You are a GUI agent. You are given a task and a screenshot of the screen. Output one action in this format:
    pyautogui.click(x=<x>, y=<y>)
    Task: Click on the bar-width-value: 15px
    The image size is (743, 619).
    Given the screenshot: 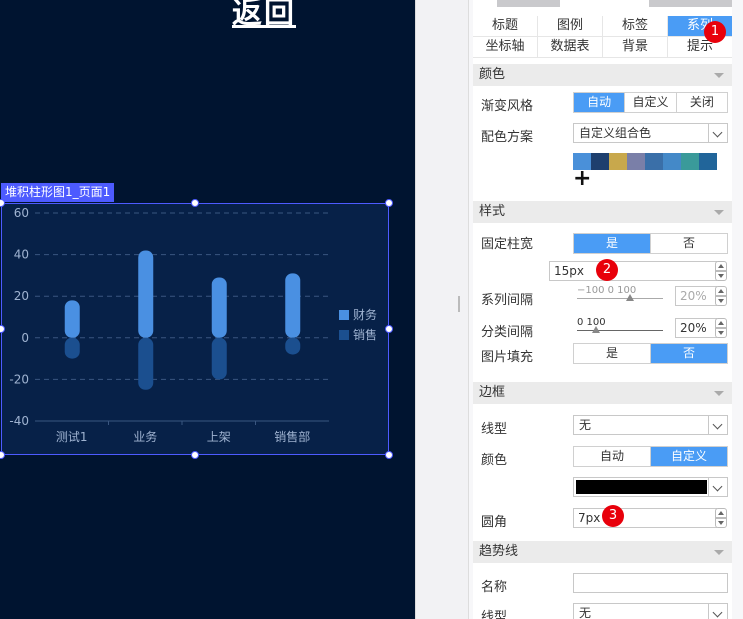 What is the action you would take?
    pyautogui.click(x=569, y=271)
    